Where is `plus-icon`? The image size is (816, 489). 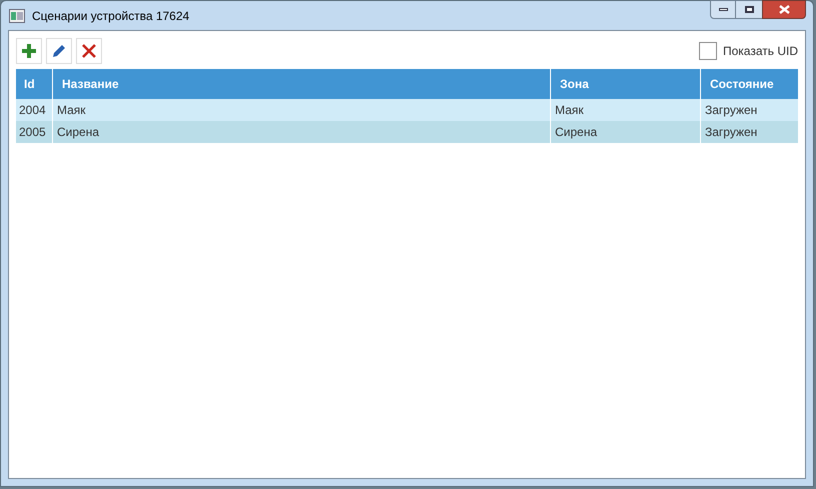
plus-icon is located at coordinates (29, 51).